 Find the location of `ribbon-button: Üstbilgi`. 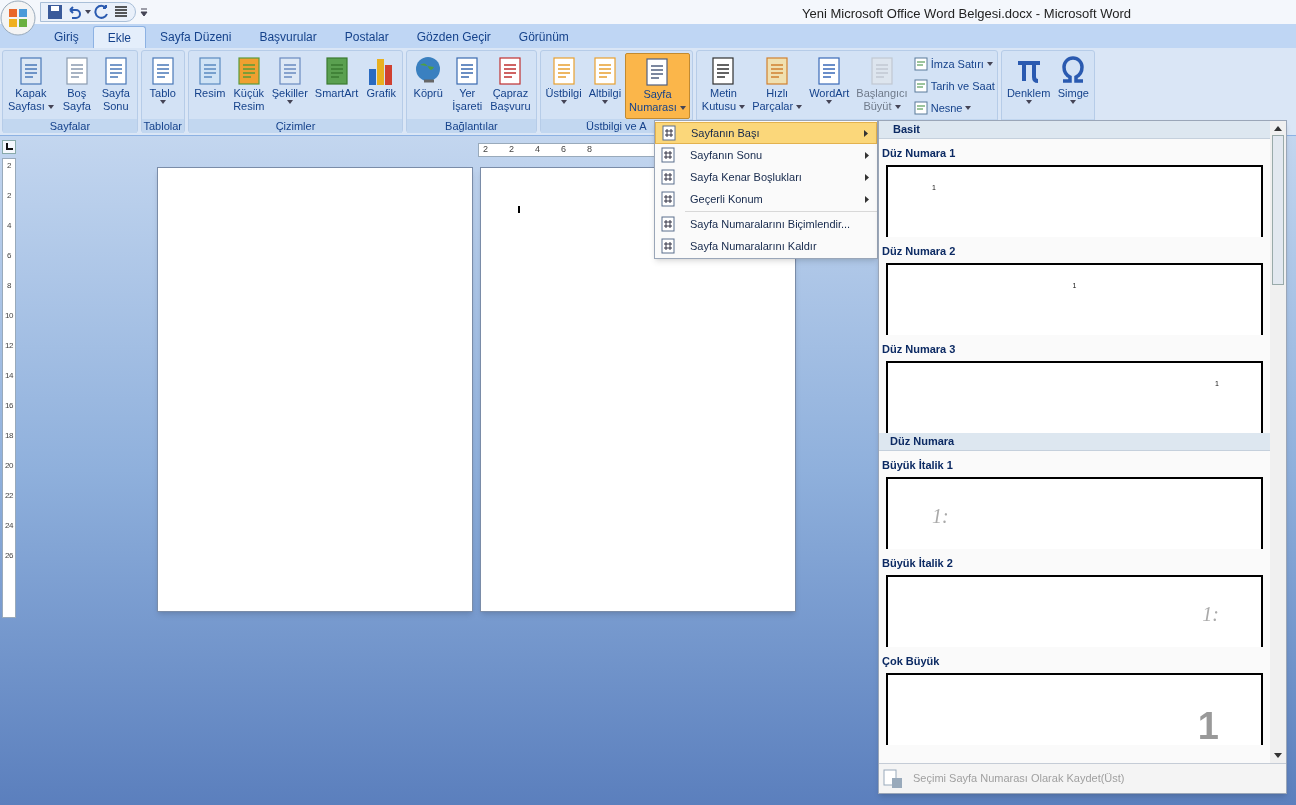

ribbon-button: Üstbilgi is located at coordinates (563, 86).